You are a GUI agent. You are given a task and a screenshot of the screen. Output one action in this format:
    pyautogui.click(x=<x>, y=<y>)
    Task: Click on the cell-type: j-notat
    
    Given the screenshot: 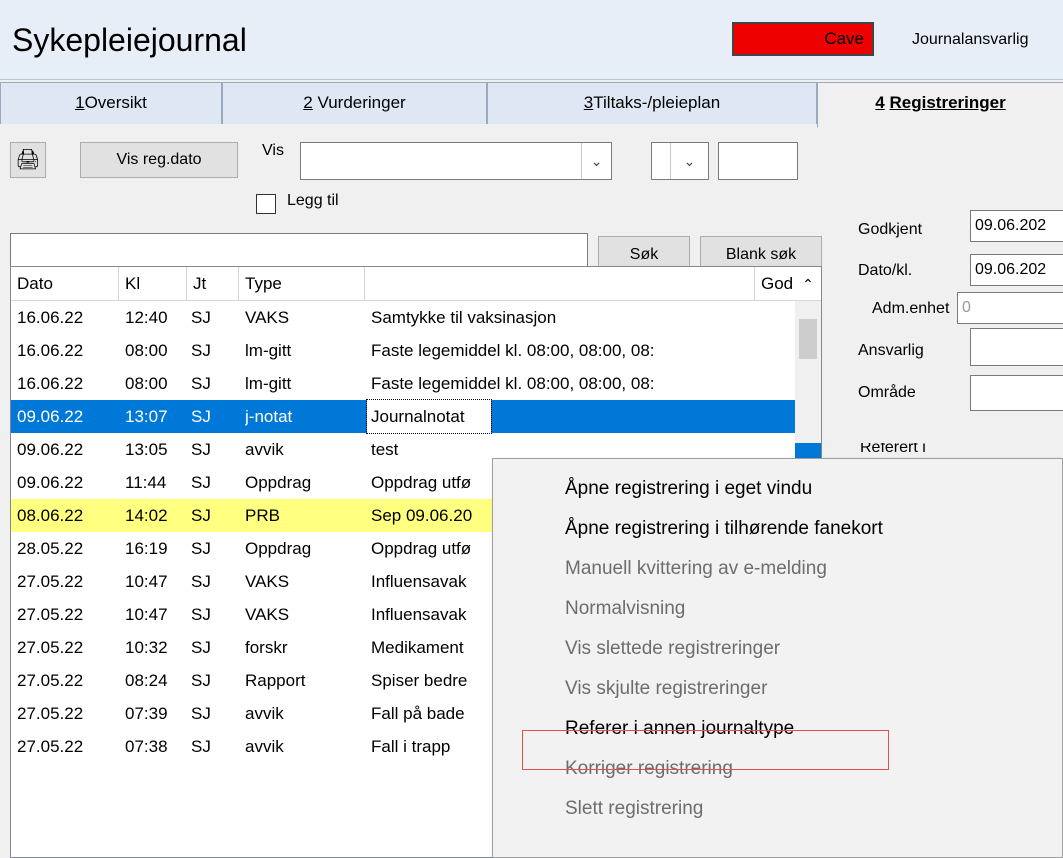 What is the action you would take?
    pyautogui.click(x=269, y=416)
    